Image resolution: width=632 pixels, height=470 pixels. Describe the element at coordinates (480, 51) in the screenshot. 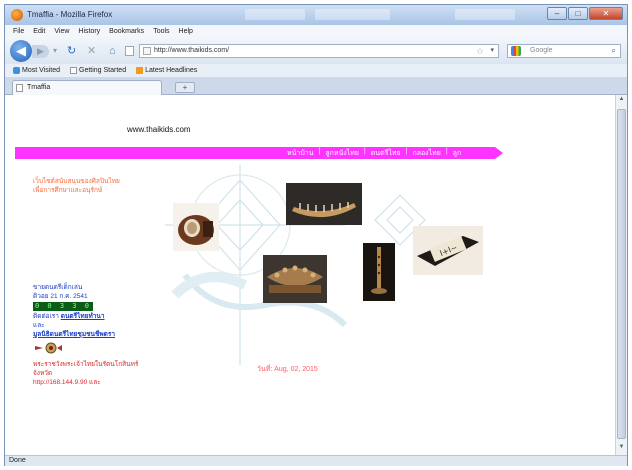

I see `bookmark-star-icon: ☆` at that location.